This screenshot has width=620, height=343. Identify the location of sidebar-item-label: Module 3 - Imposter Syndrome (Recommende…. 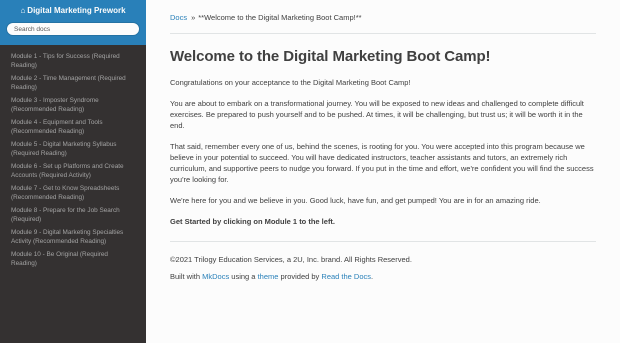
(55, 105).